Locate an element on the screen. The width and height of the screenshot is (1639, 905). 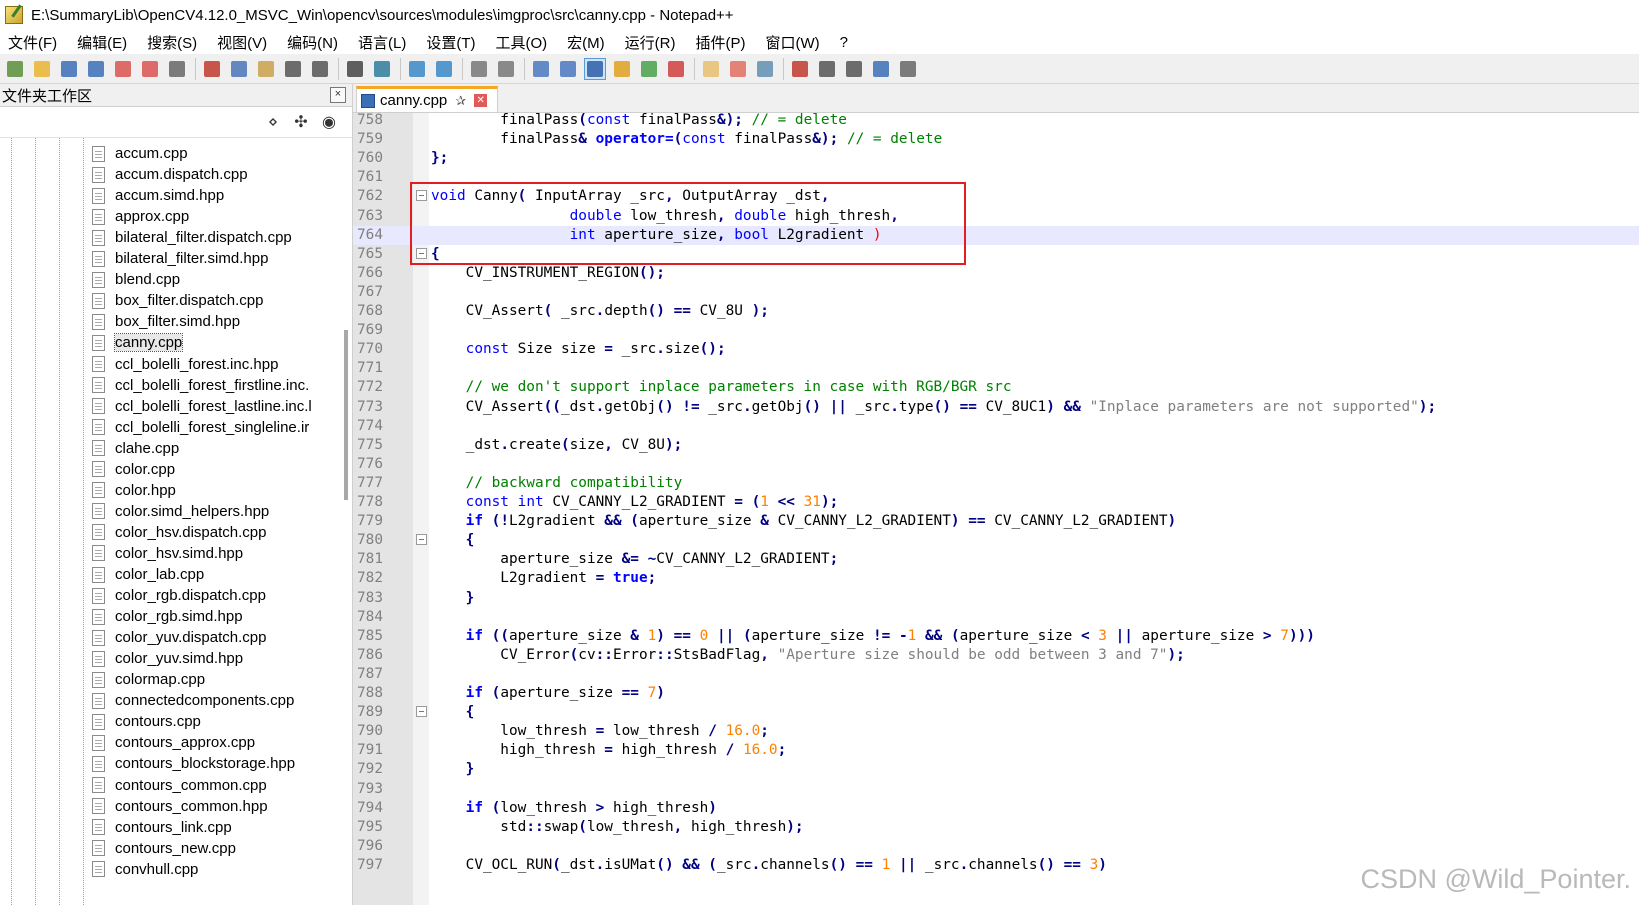
tree-file-item: blend.cpp is located at coordinates (136, 279).